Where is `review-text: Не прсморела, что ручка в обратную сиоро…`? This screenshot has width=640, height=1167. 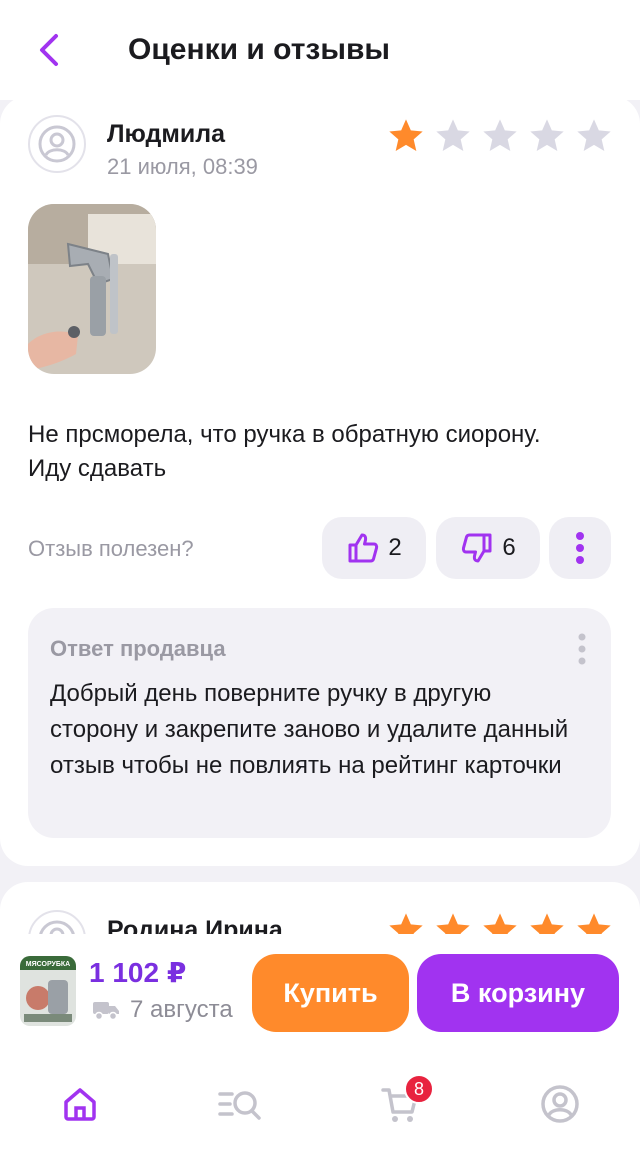 review-text: Не прсморела, что ручка в обратную сиоро… is located at coordinates (284, 451).